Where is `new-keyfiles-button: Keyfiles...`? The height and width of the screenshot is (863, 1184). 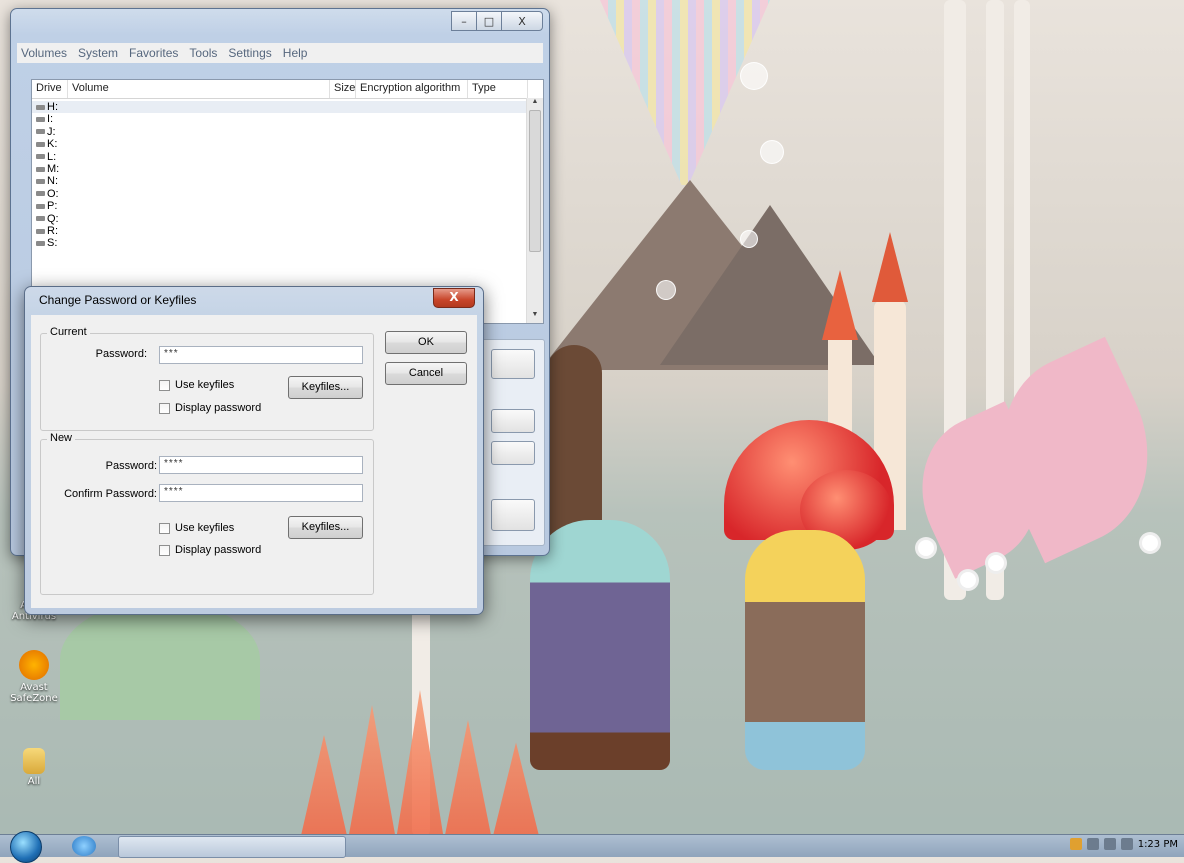 new-keyfiles-button: Keyfiles... is located at coordinates (325, 527).